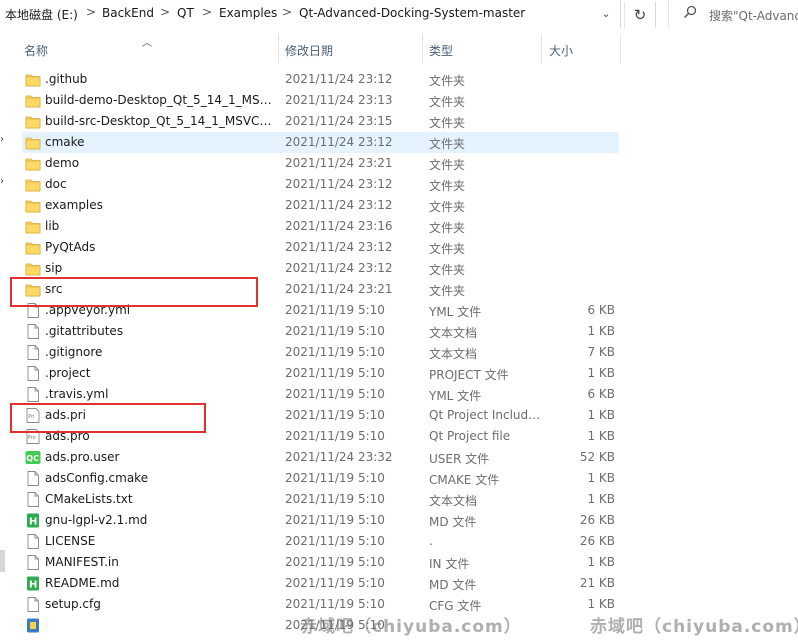 Image resolution: width=798 pixels, height=644 pixels. Describe the element at coordinates (32, 438) in the screenshot. I see `svg-text: Pro` at that location.